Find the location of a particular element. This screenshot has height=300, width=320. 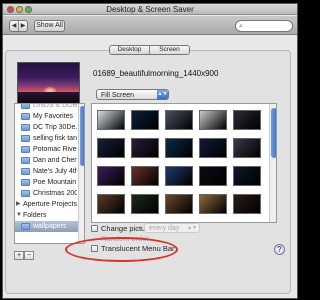

change-interval-popup: every day ▲▼ is located at coordinates (172, 228).